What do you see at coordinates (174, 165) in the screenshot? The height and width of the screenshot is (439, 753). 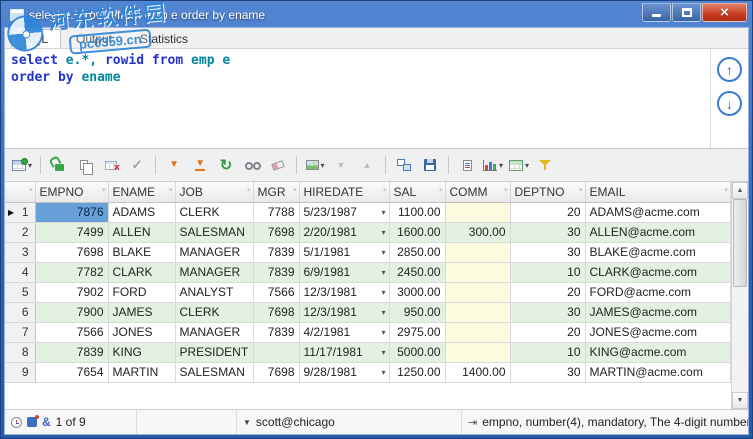 I see `fetch-next-page-button: ▼` at bounding box center [174, 165].